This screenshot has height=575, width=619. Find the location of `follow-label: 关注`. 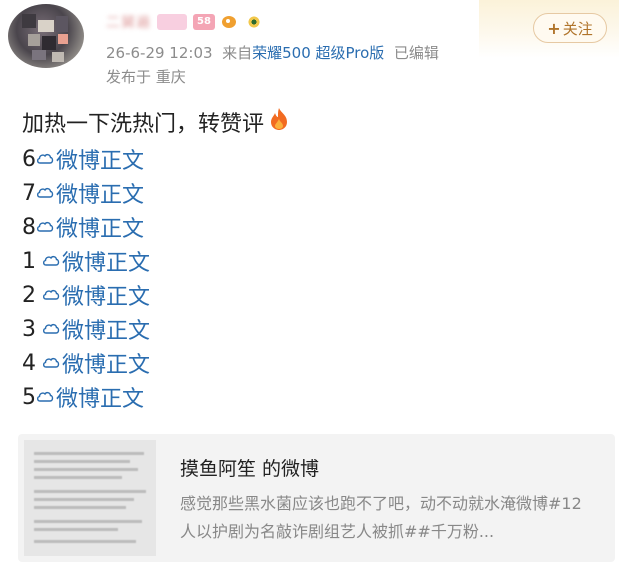

follow-label: 关注 is located at coordinates (577, 28).